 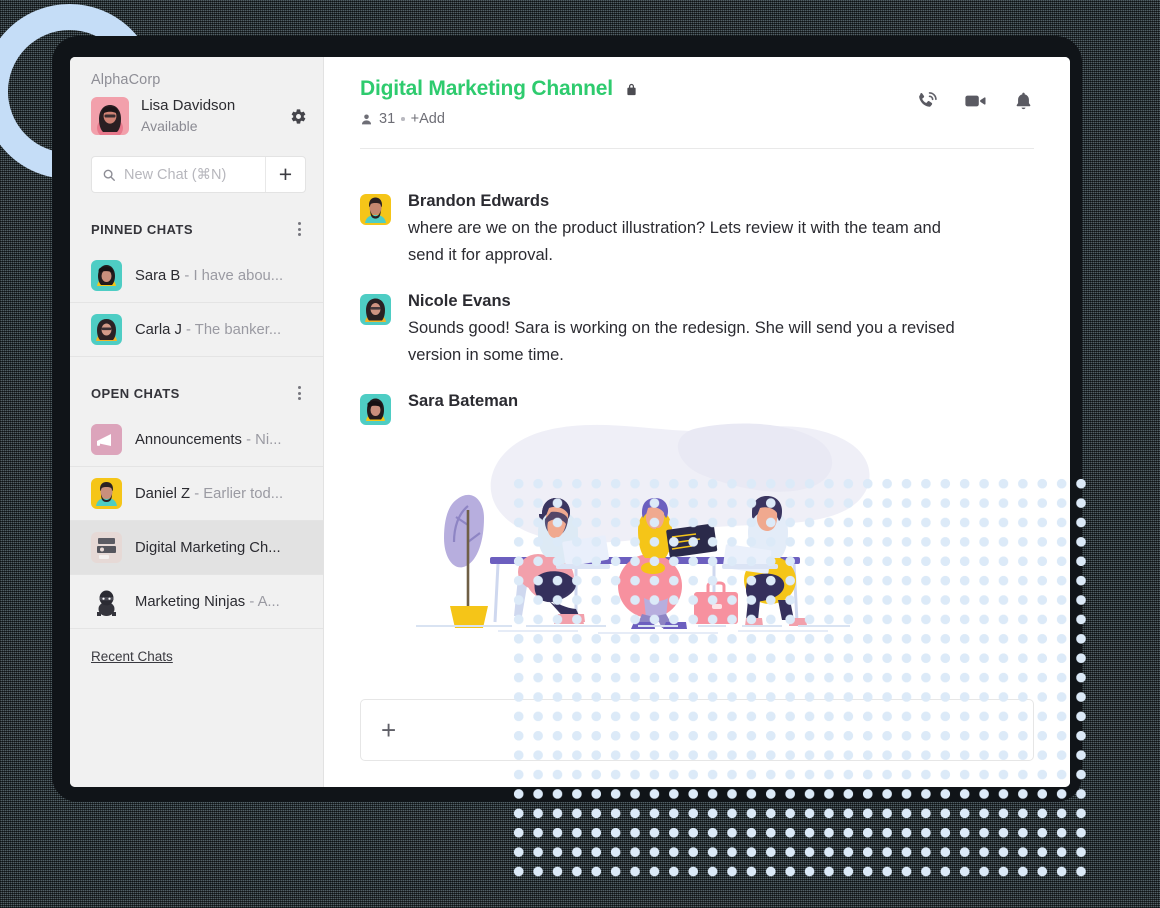 What do you see at coordinates (109, 175) in the screenshot?
I see `search-icon` at bounding box center [109, 175].